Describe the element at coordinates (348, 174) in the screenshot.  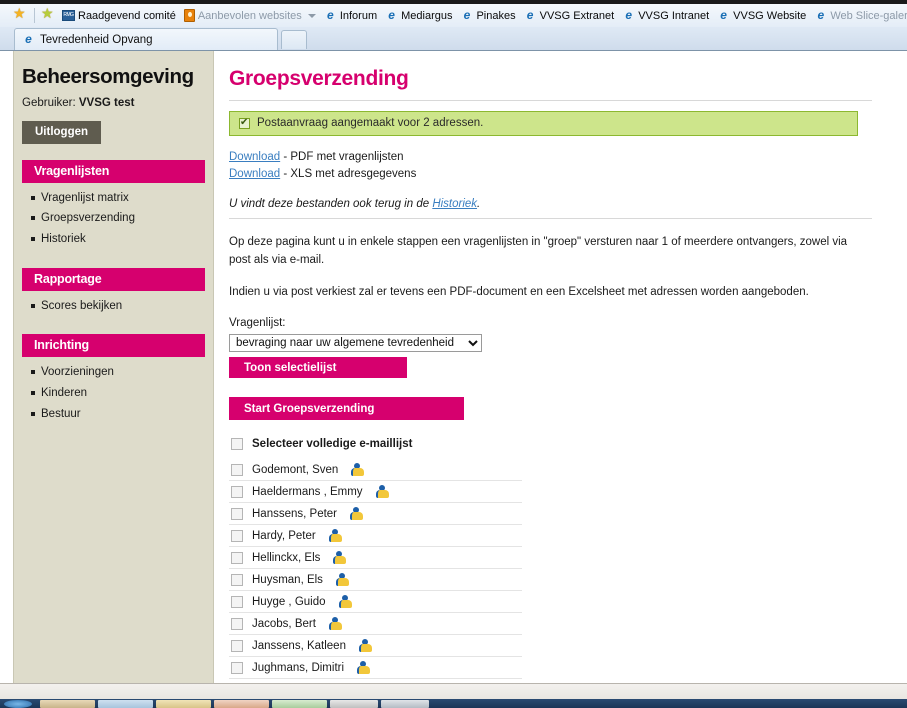
I see `download-xls-text: - XLS met adresgegevens` at that location.